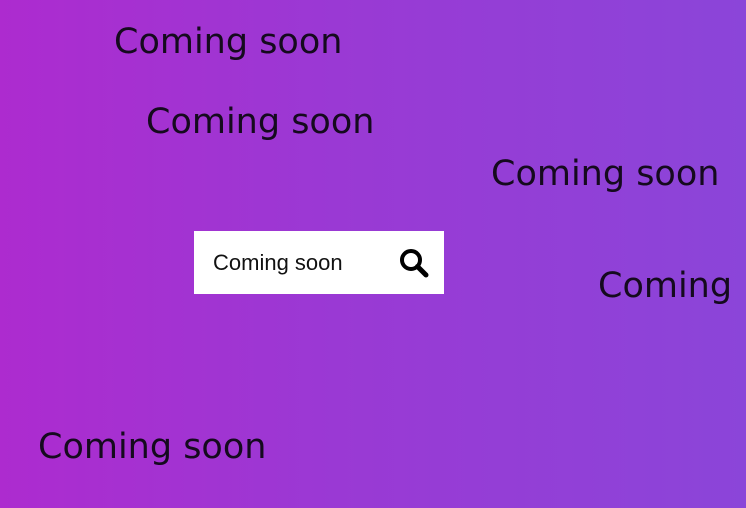 This screenshot has height=508, width=746. I want to click on coming-soon-text-2: Coming soon, so click(260, 122).